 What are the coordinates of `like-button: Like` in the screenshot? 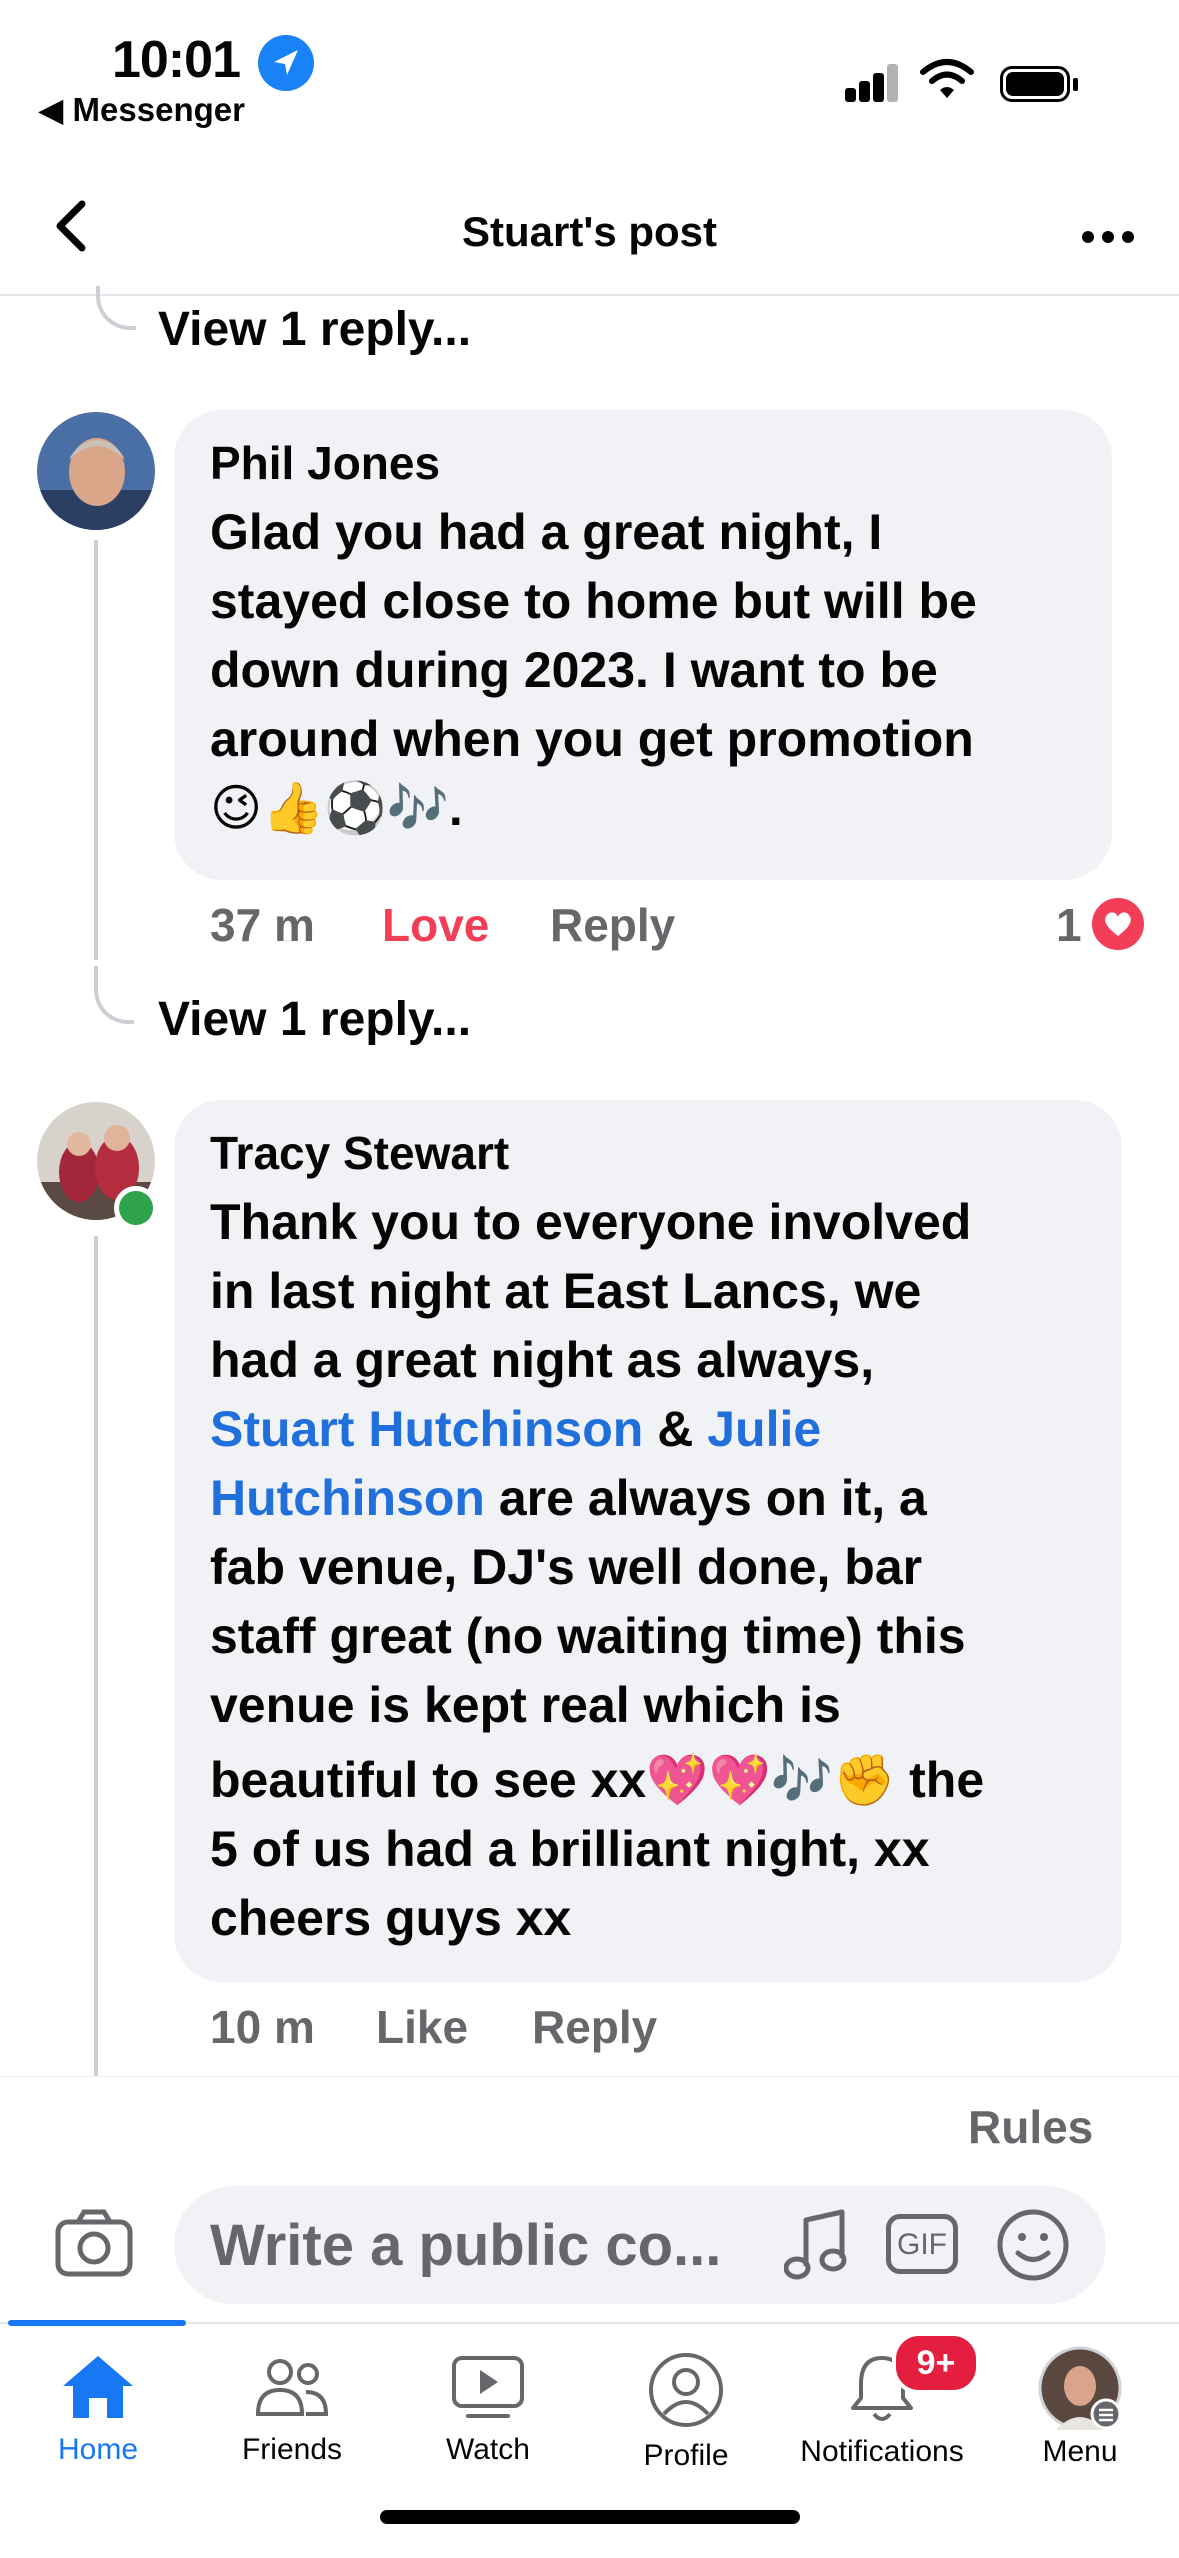 It's located at (422, 2027).